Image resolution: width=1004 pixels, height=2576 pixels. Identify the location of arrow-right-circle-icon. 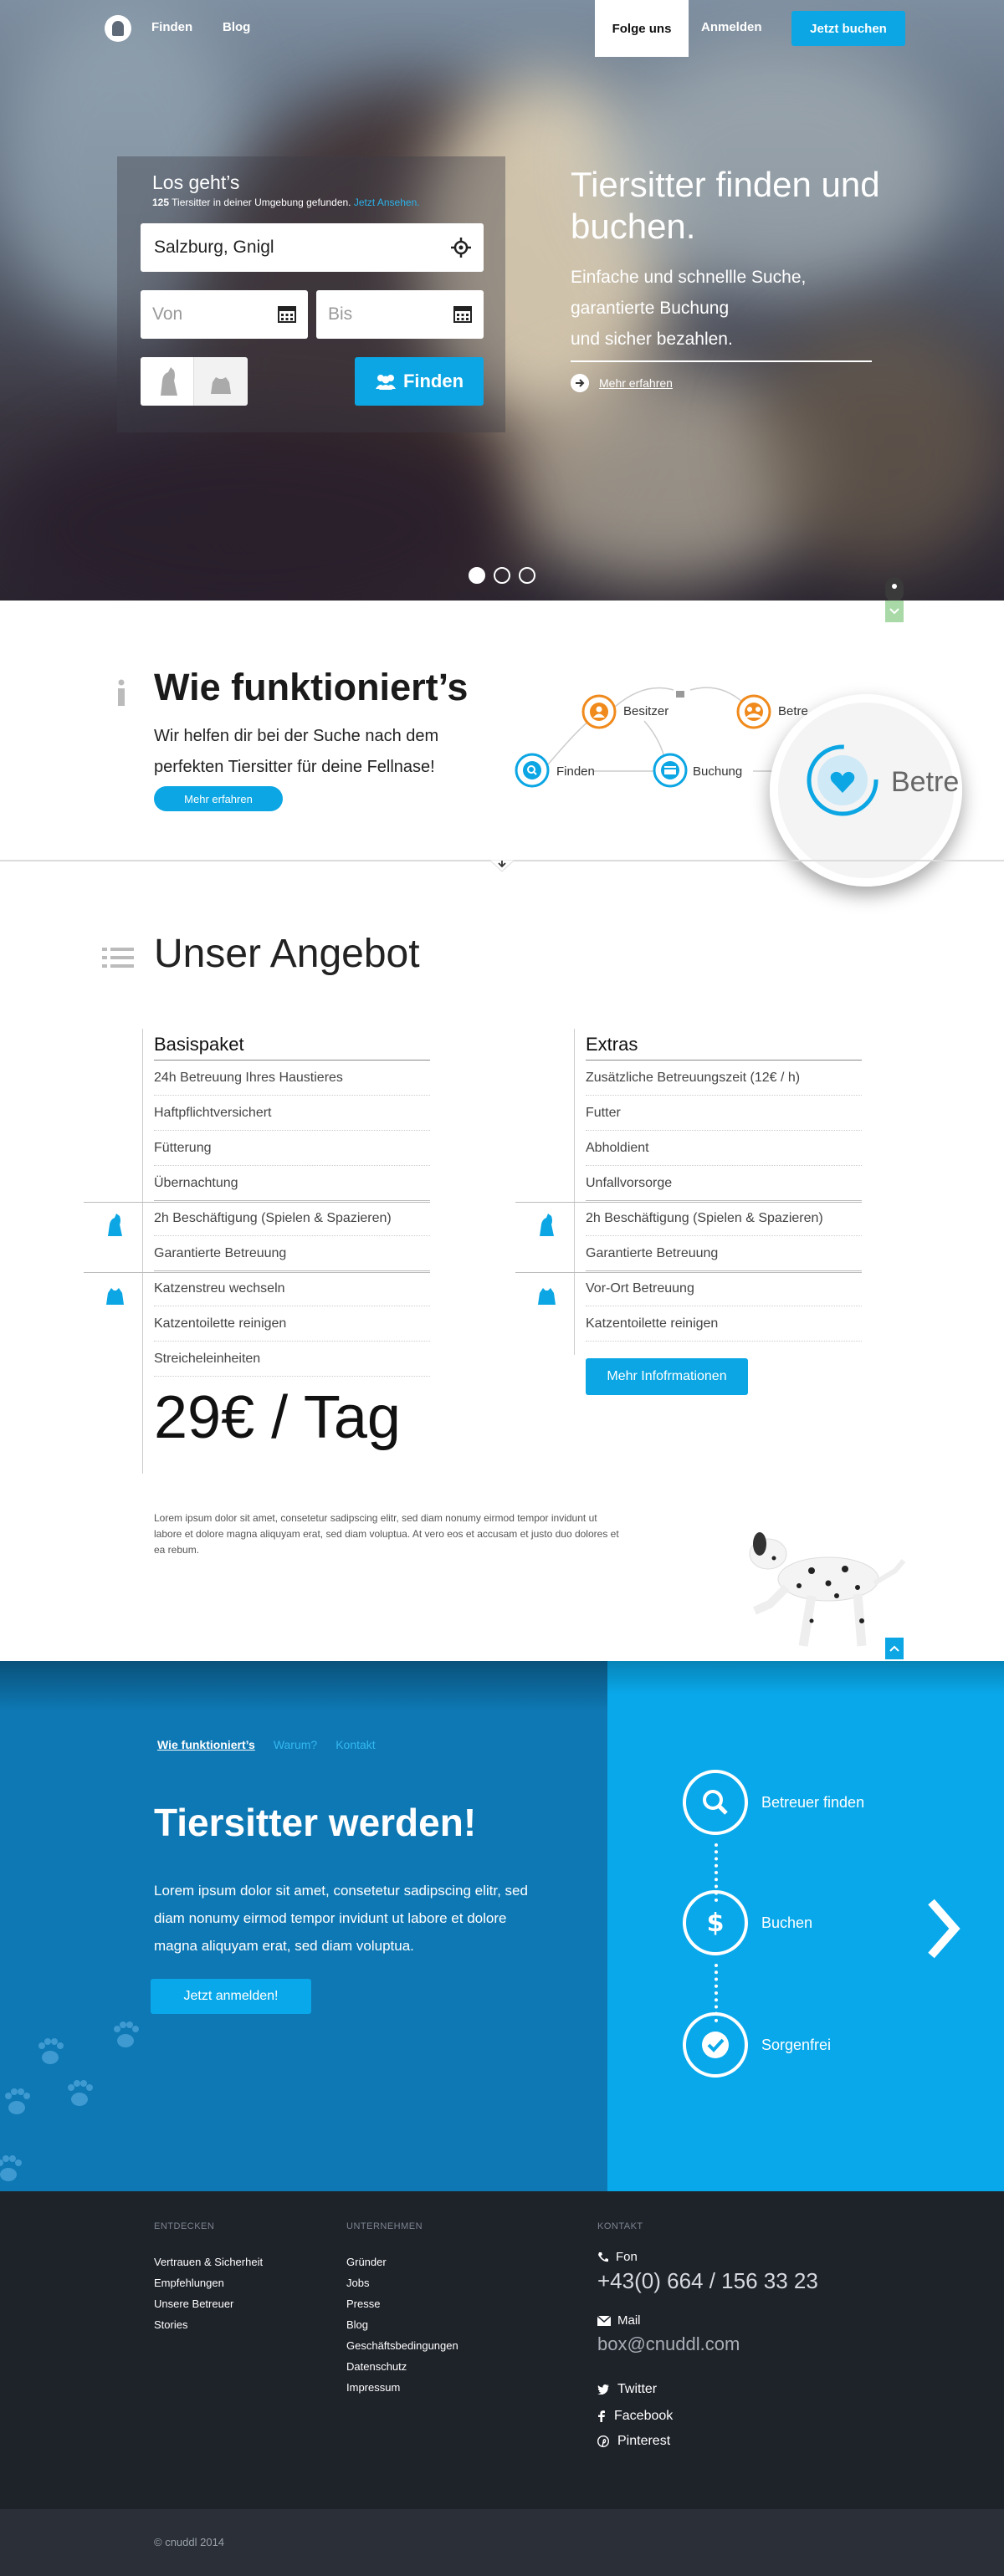
(580, 383).